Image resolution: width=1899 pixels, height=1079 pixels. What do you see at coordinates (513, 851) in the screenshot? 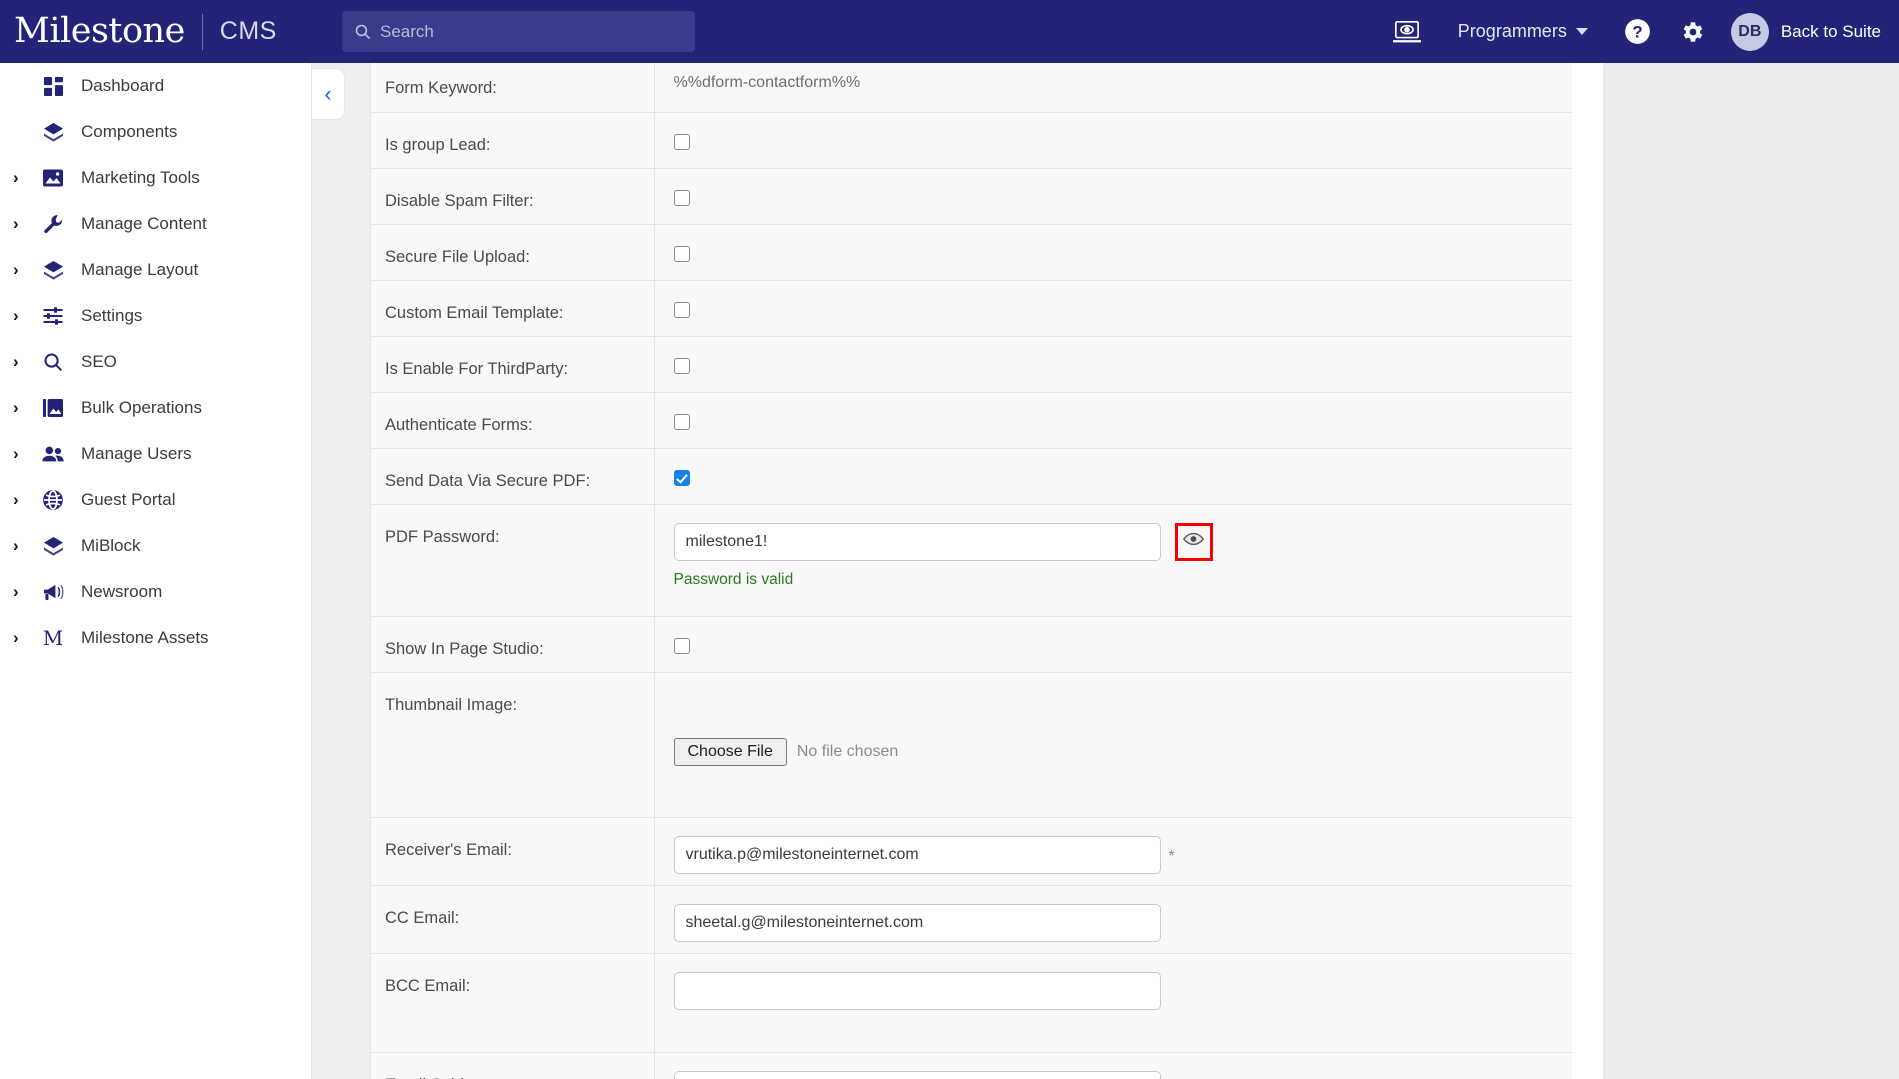
I see `field-label: Receiver's Email:` at bounding box center [513, 851].